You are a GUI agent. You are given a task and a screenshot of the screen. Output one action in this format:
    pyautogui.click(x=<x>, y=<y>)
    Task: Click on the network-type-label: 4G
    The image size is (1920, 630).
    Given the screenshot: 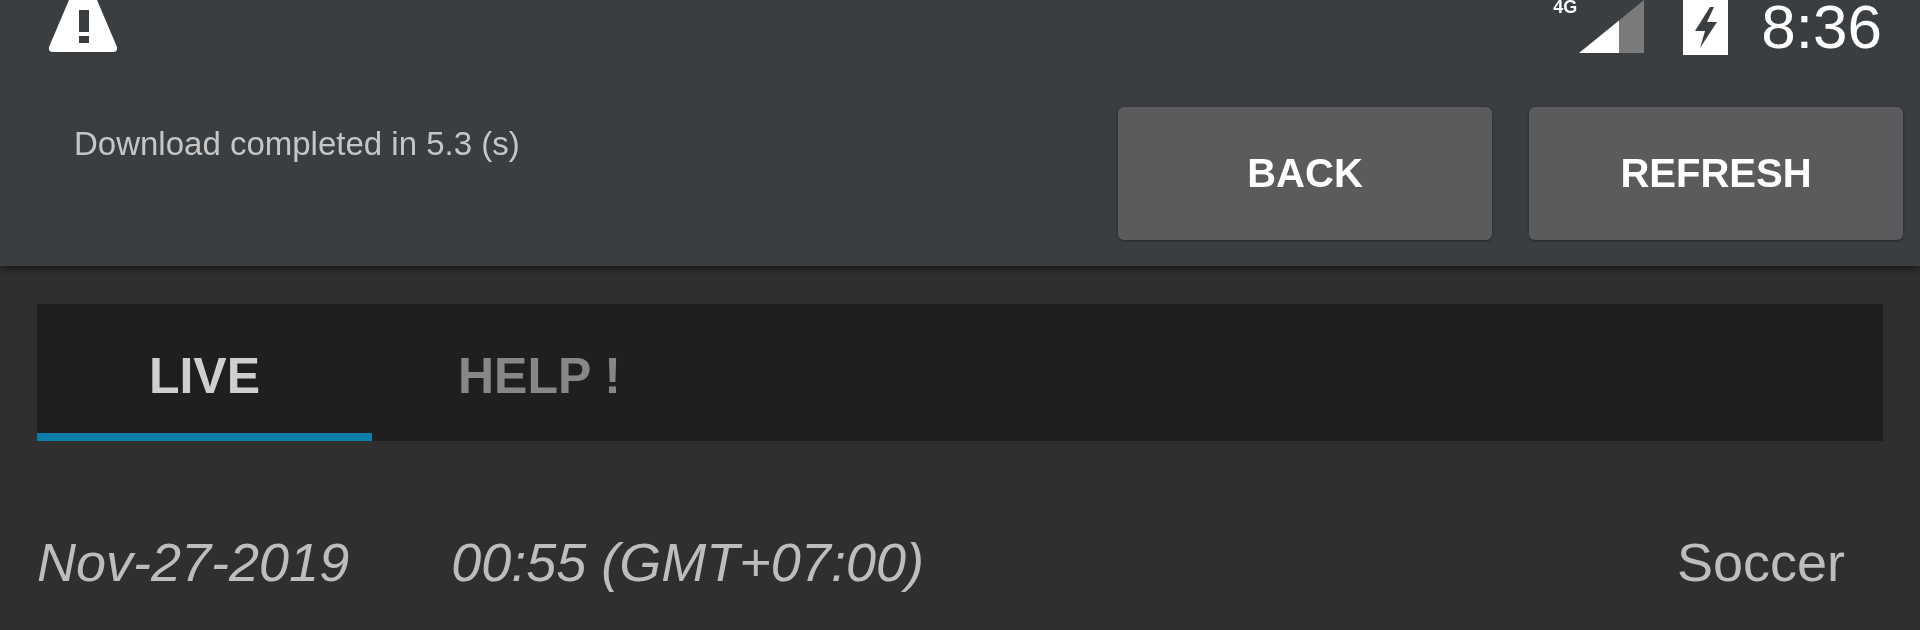 What is the action you would take?
    pyautogui.click(x=1565, y=8)
    